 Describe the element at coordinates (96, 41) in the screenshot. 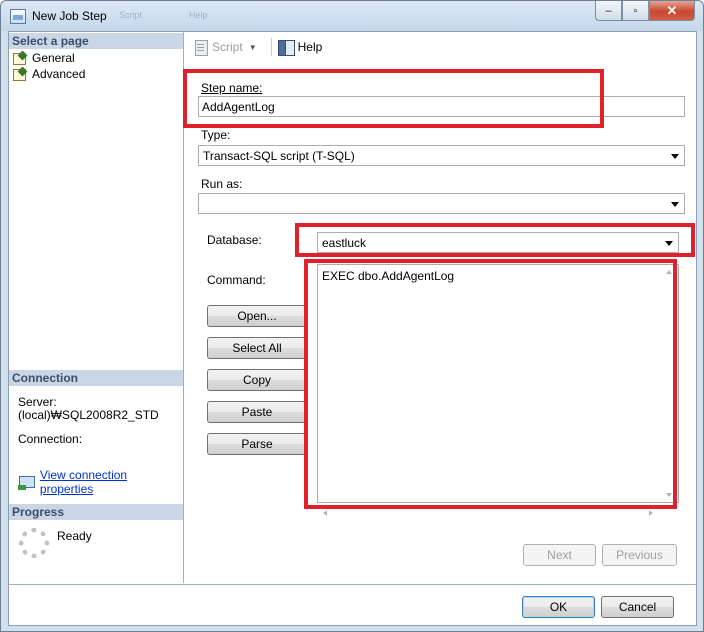

I see `select-page-header: Select a page` at that location.